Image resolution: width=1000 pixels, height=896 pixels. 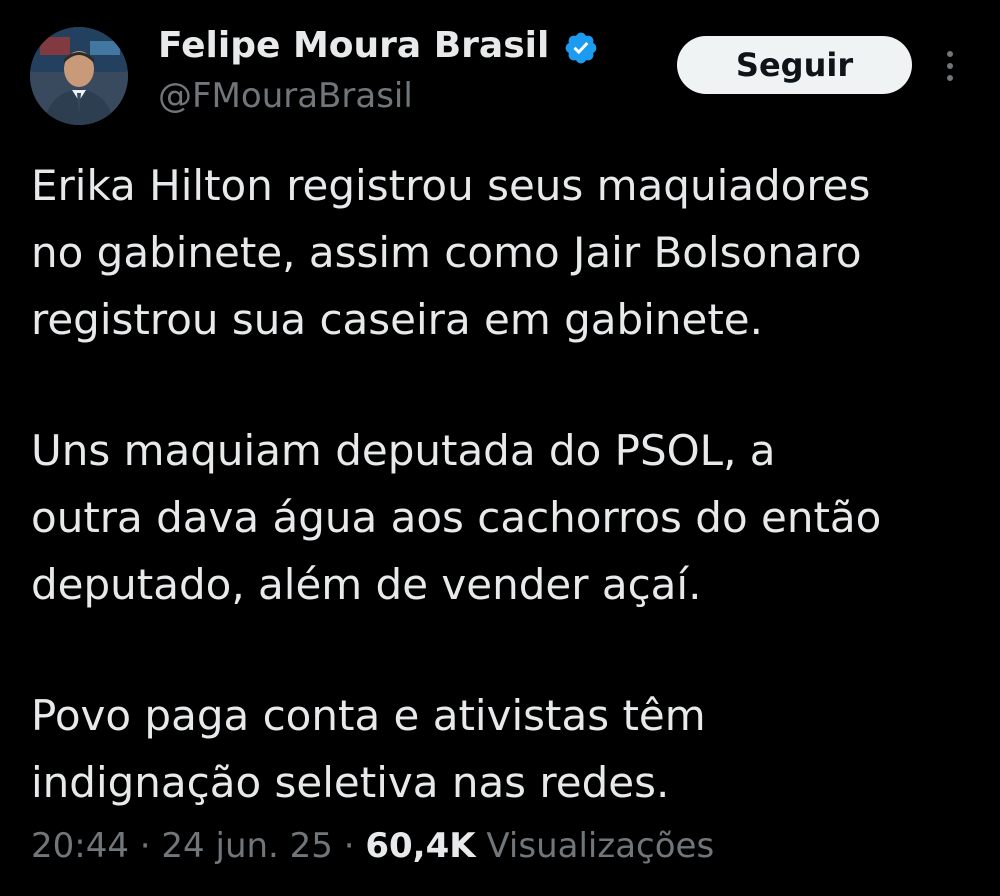 I want to click on avatar, so click(x=79, y=76).